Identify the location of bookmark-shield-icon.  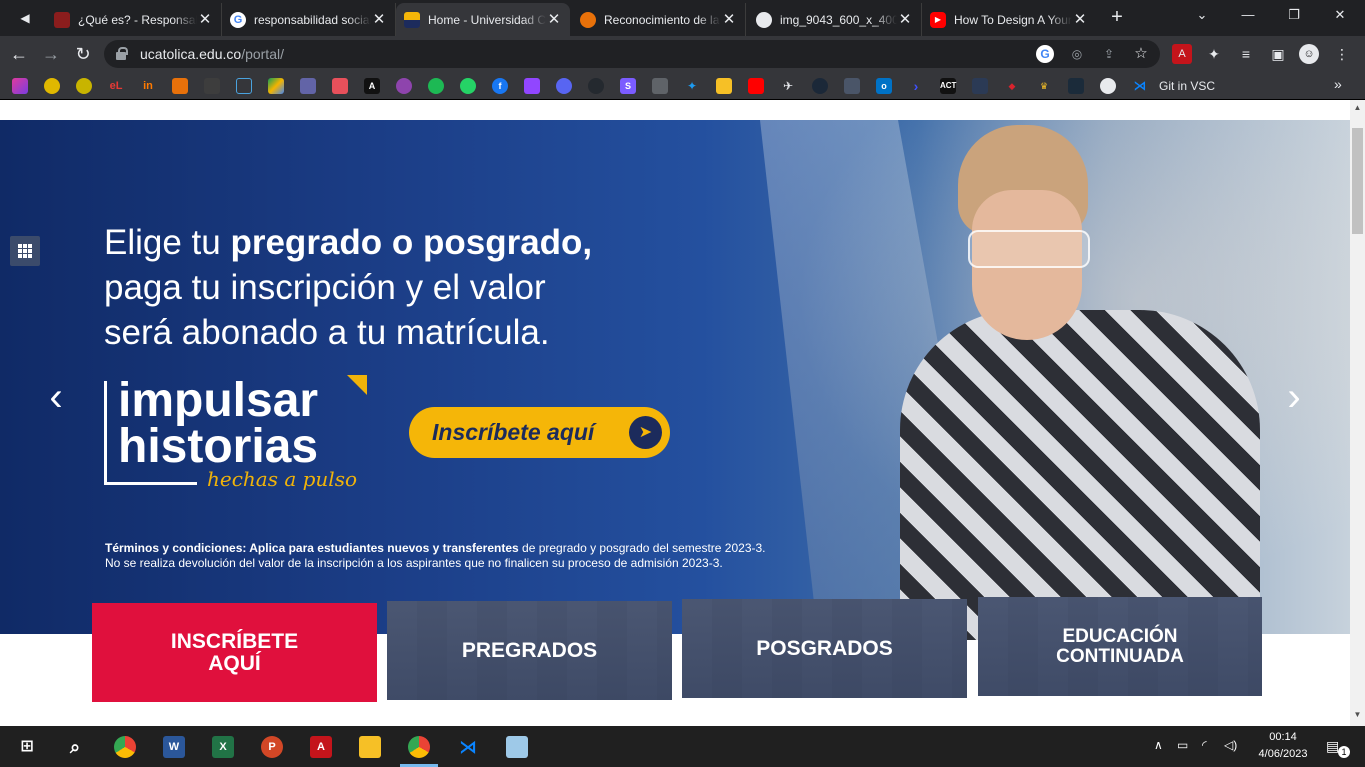
(180, 86).